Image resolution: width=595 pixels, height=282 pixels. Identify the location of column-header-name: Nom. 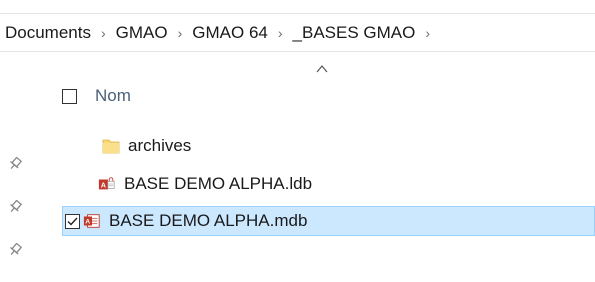
(96, 96).